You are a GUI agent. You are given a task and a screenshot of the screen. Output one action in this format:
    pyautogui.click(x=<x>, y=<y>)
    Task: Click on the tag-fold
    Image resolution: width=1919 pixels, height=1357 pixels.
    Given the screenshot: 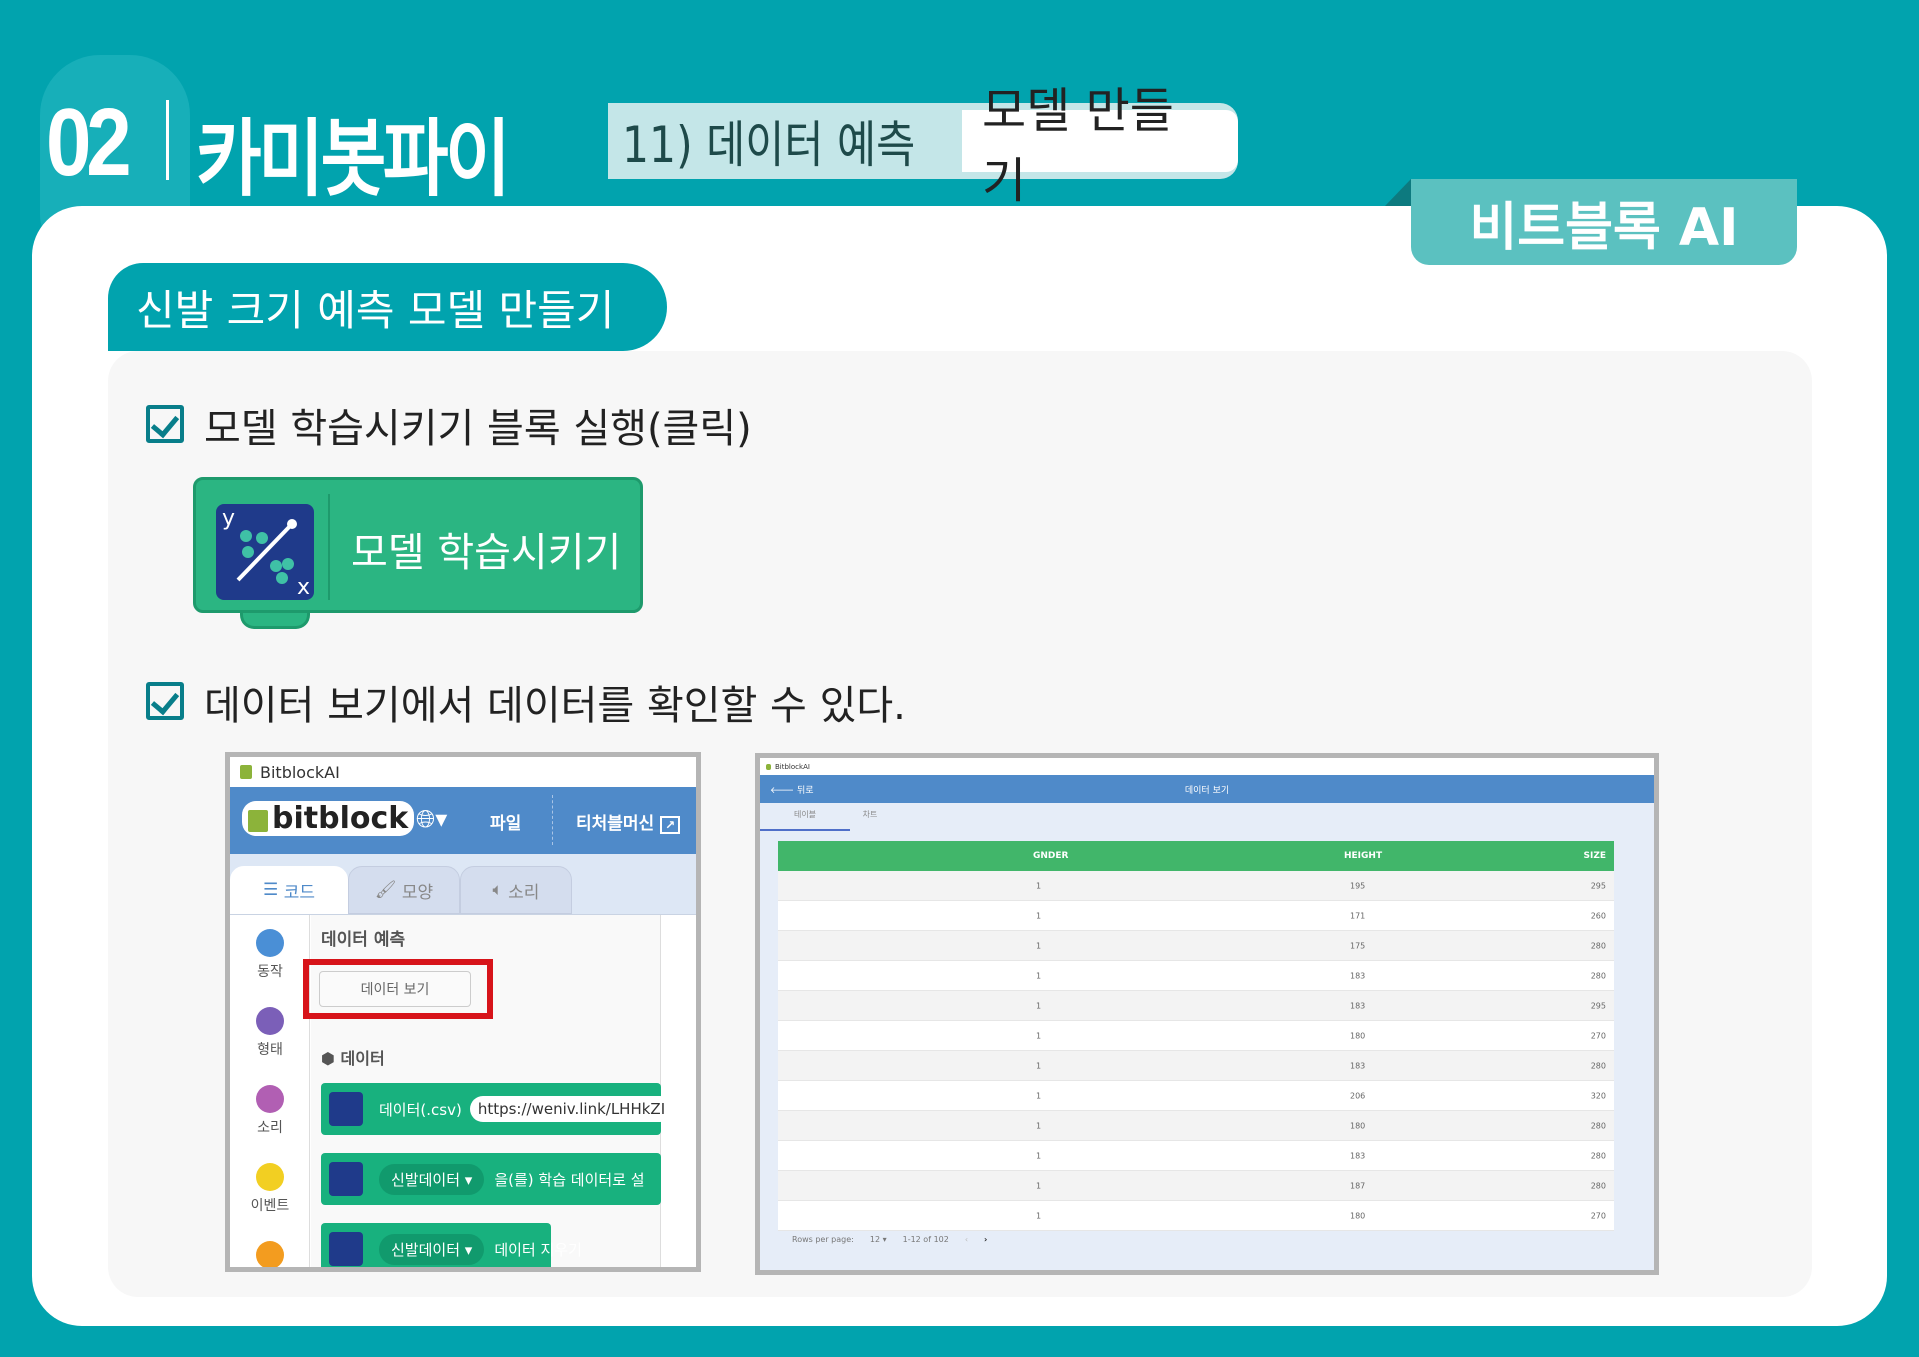 What is the action you would take?
    pyautogui.click(x=1398, y=192)
    